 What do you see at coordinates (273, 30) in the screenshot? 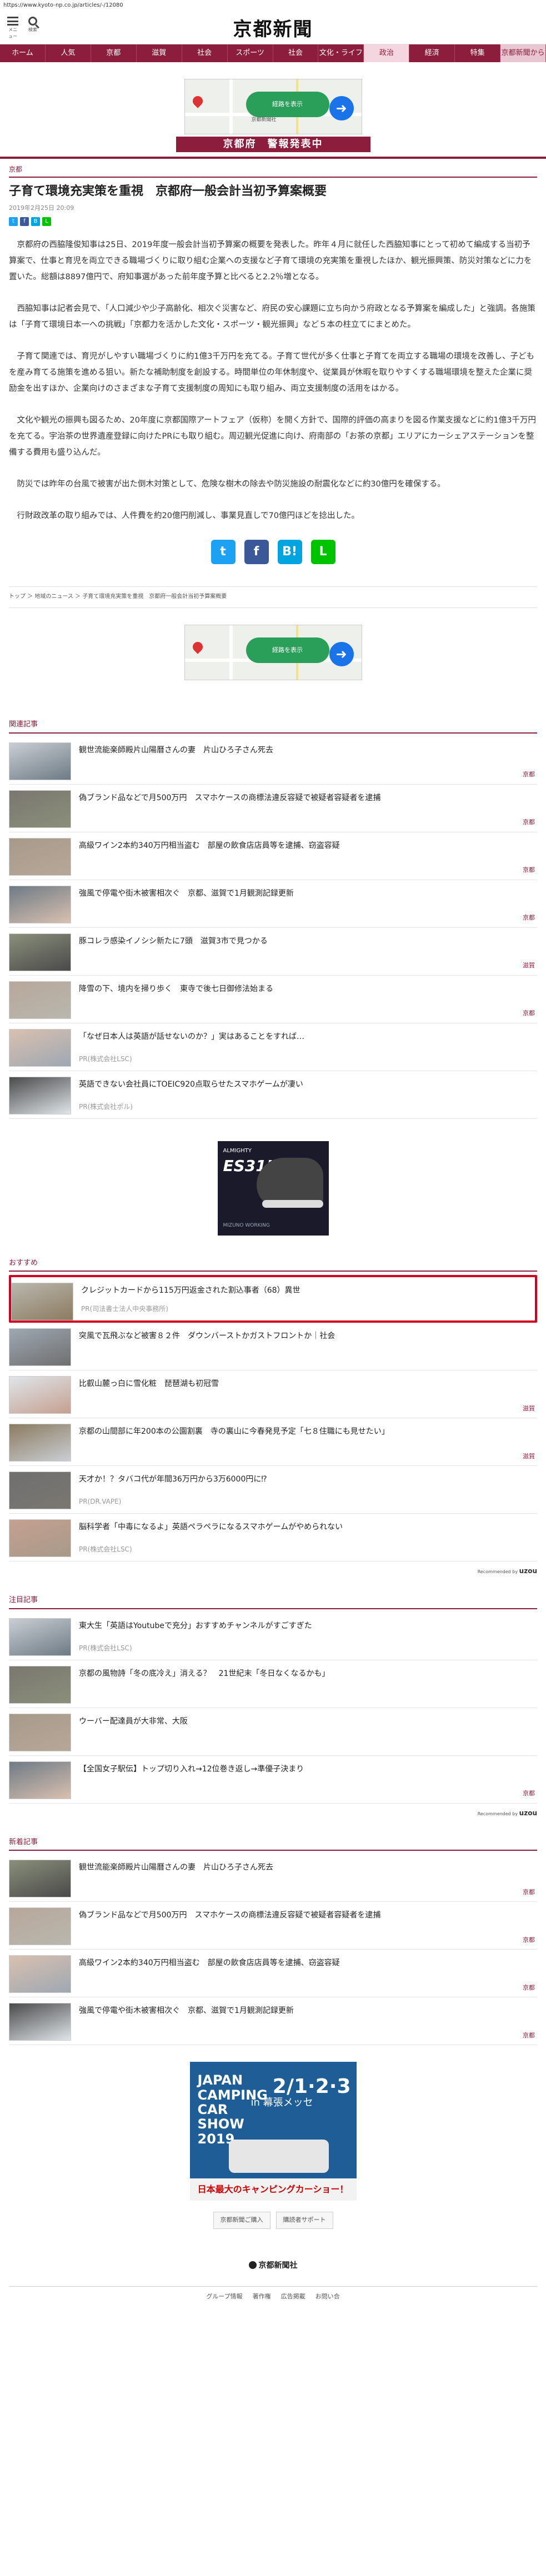
I see `site-logo: 京都新聞` at bounding box center [273, 30].